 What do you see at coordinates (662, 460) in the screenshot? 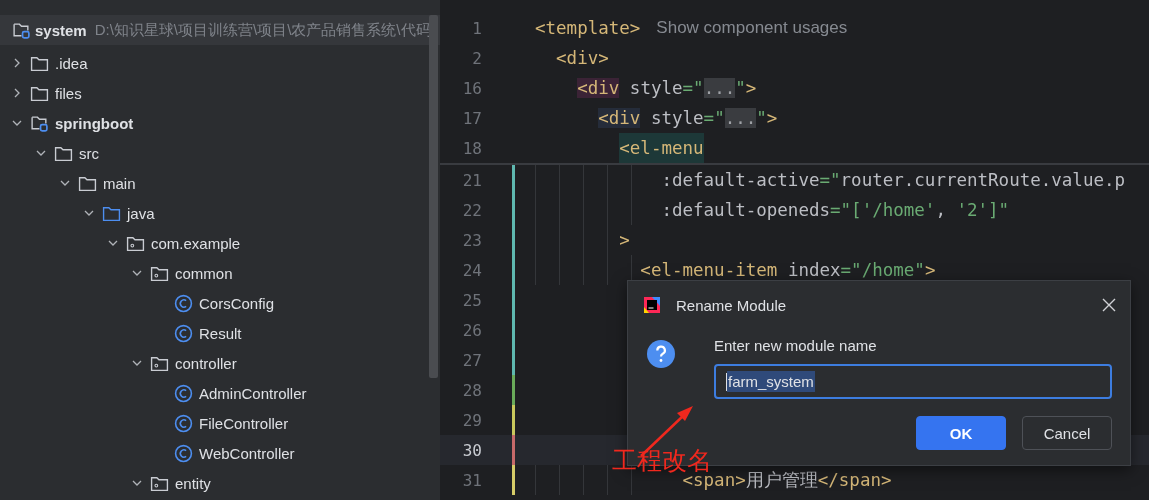
I see `annotation-text: 工程改名` at bounding box center [662, 460].